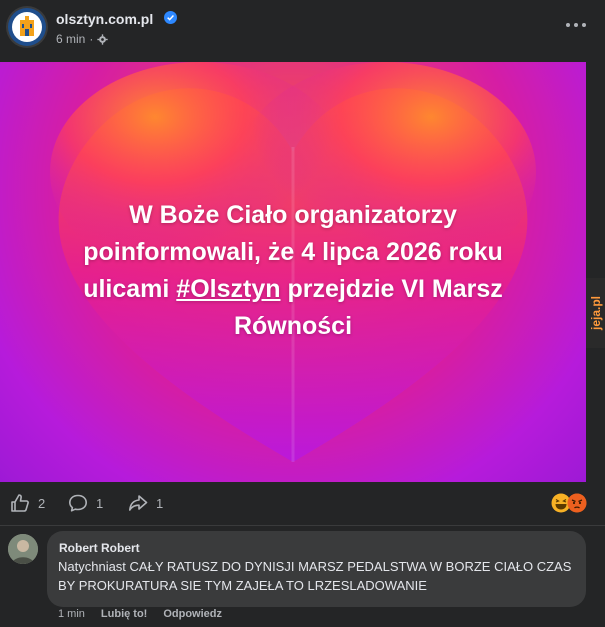 The height and width of the screenshot is (627, 605). I want to click on comment-like-button: Lubię to!, so click(124, 614).